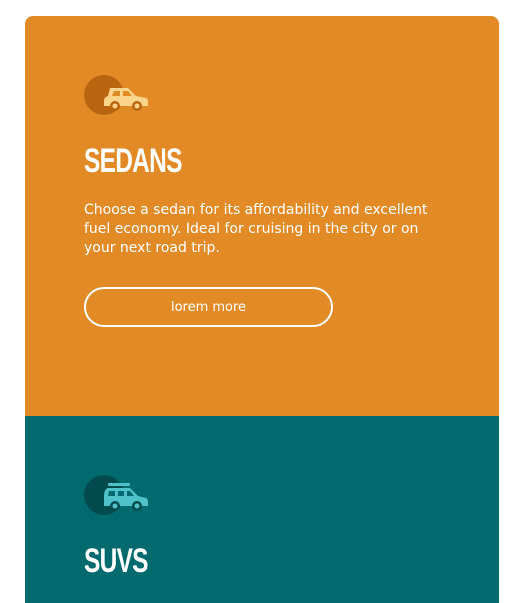 This screenshot has height=603, width=526. I want to click on learn-more-button: lorem more, so click(208, 307).